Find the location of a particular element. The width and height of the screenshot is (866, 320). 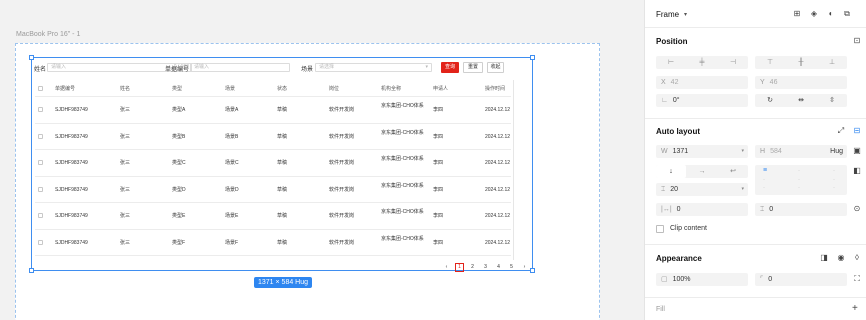

constraints-icon: ⊡ is located at coordinates (857, 41).